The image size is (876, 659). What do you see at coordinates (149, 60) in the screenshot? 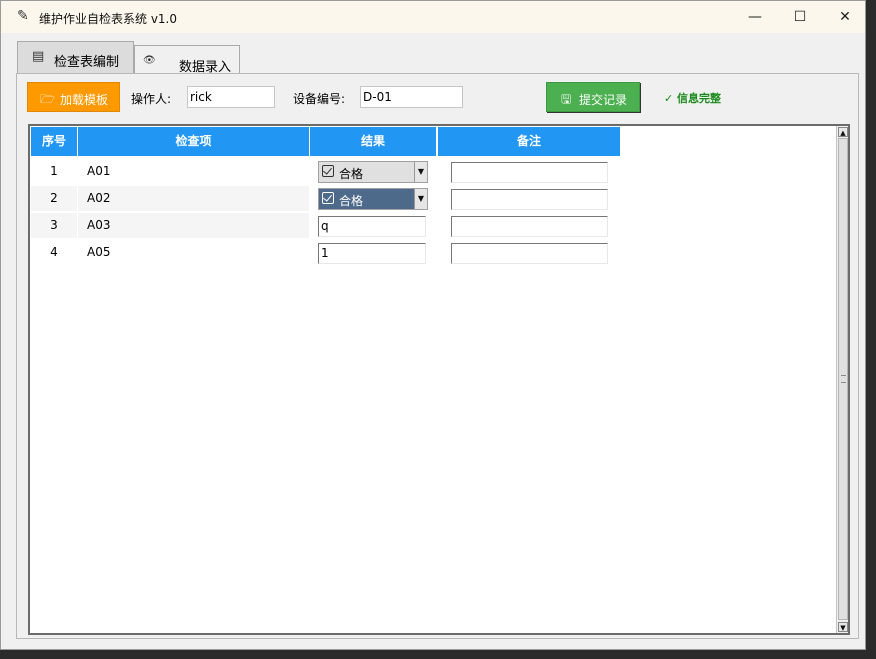
I see `eye-icon: 👁` at bounding box center [149, 60].